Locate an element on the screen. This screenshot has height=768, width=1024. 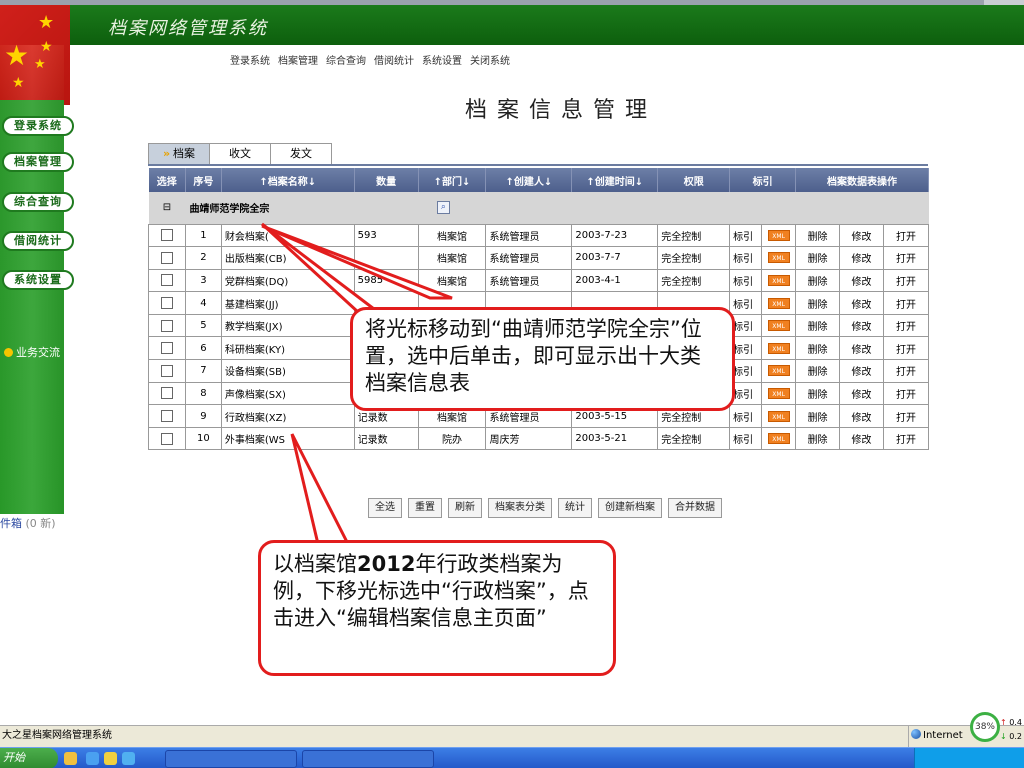
download-rate: 0.2 is located at coordinates (1015, 736).